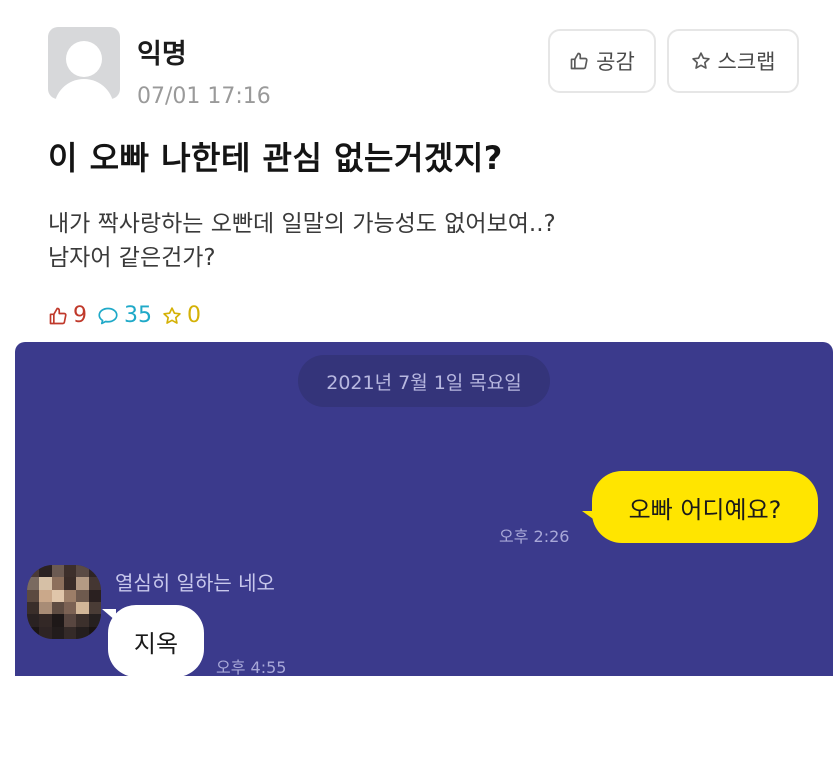 The image size is (835, 779). What do you see at coordinates (302, 241) in the screenshot?
I see `post-content: 내가 짝사랑하는 오빤데 일말의 가능성도 없어보여..? 남자어 같은건가?` at bounding box center [302, 241].